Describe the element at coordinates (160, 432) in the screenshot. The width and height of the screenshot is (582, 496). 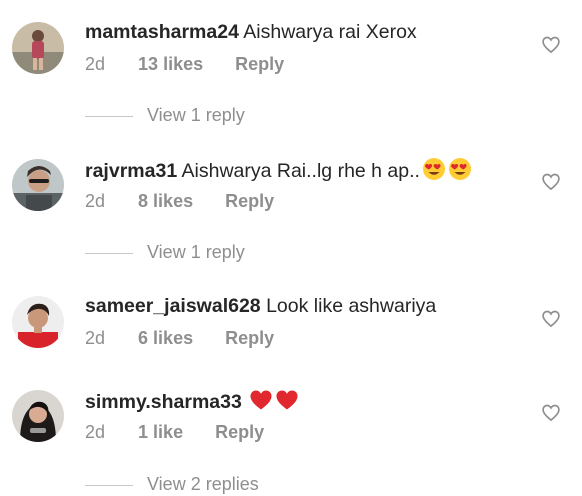
I see `comment-likes: 1 like` at that location.